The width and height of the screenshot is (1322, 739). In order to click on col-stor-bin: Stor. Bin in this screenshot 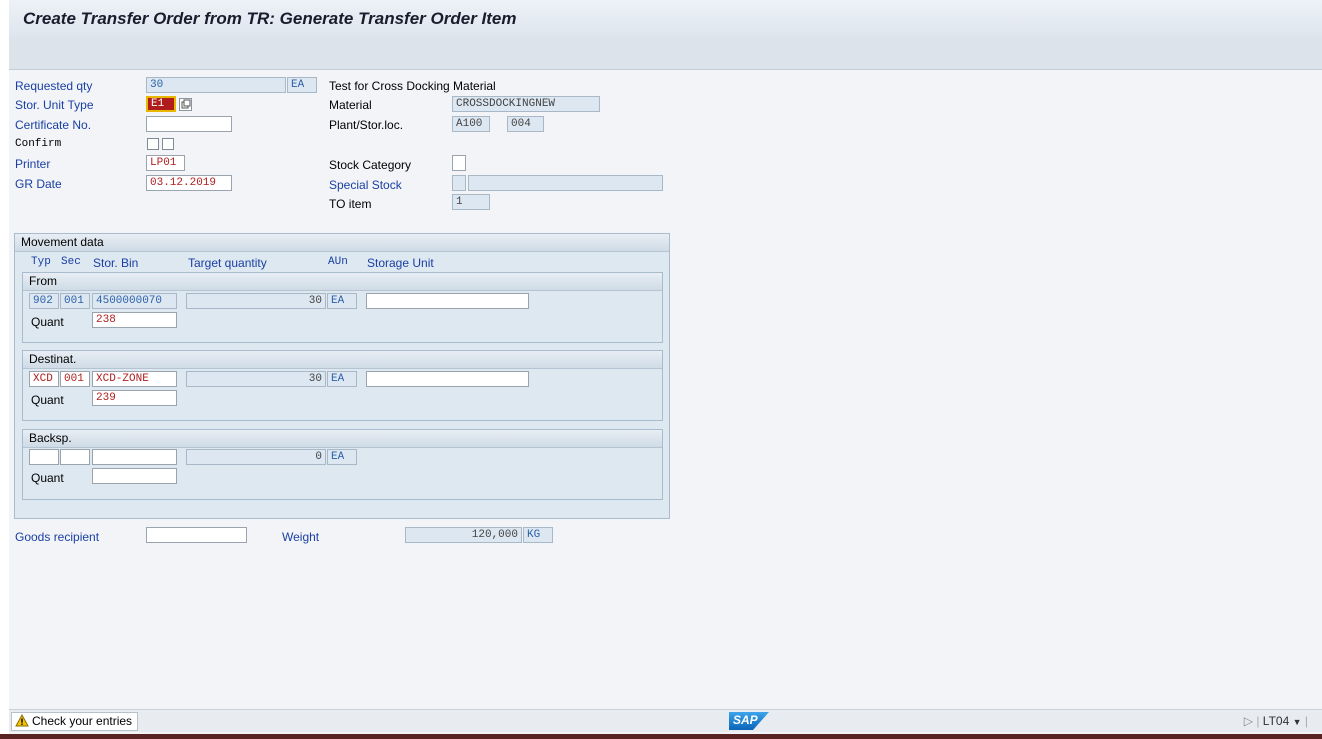, I will do `click(116, 263)`.